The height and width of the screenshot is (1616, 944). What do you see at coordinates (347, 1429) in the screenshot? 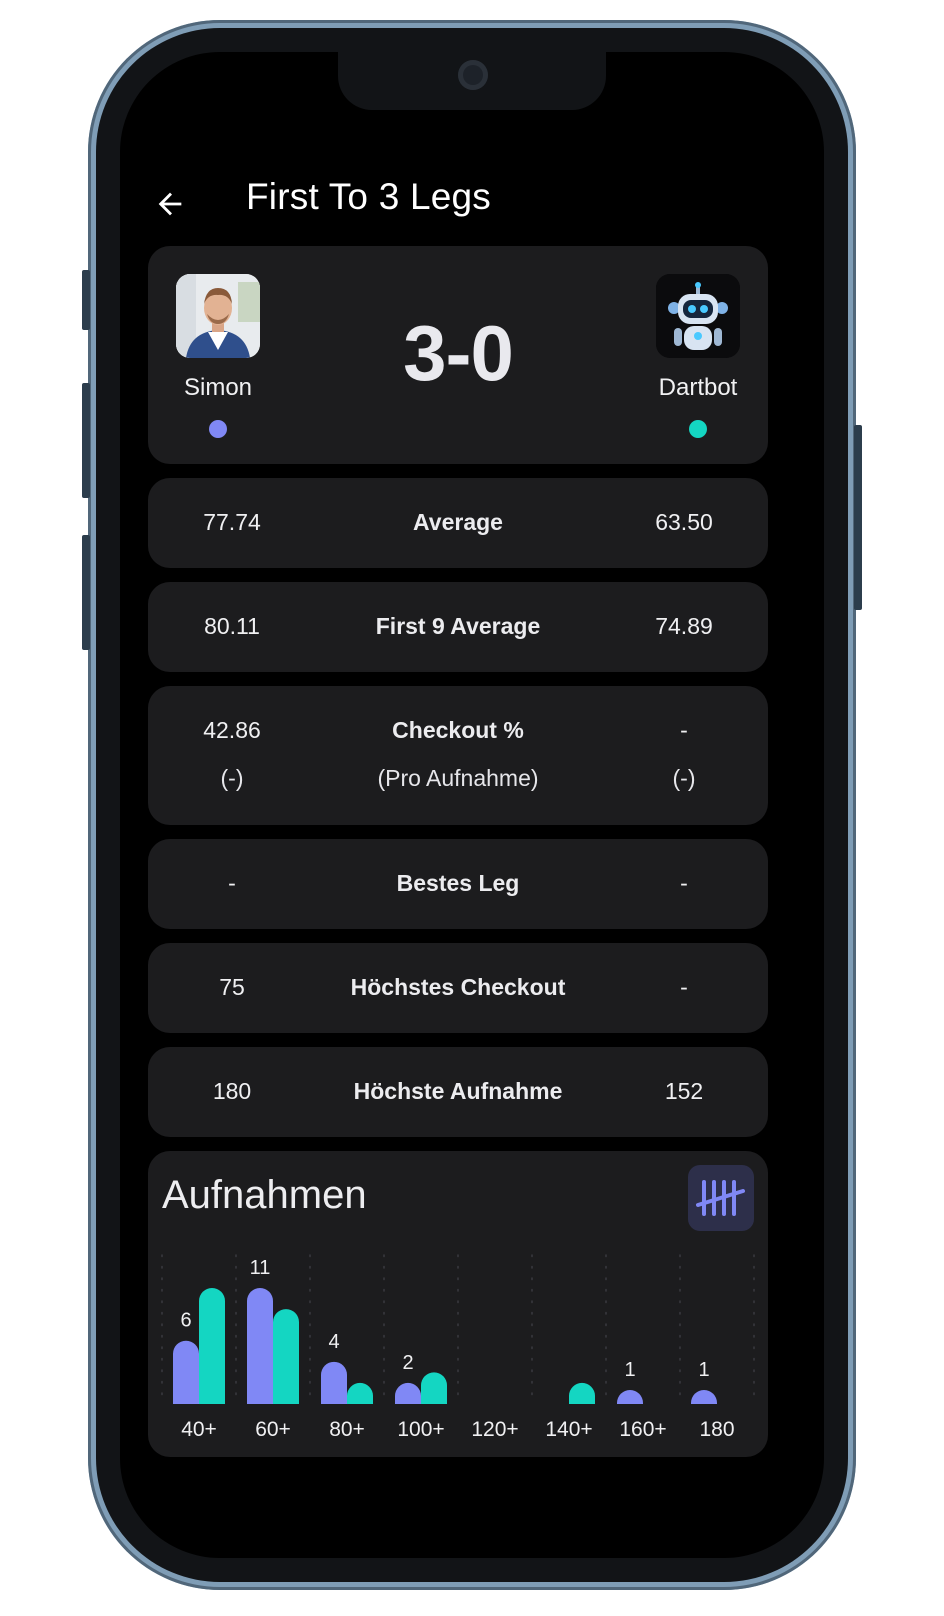
I see `x-tick-label: 80+` at bounding box center [347, 1429].